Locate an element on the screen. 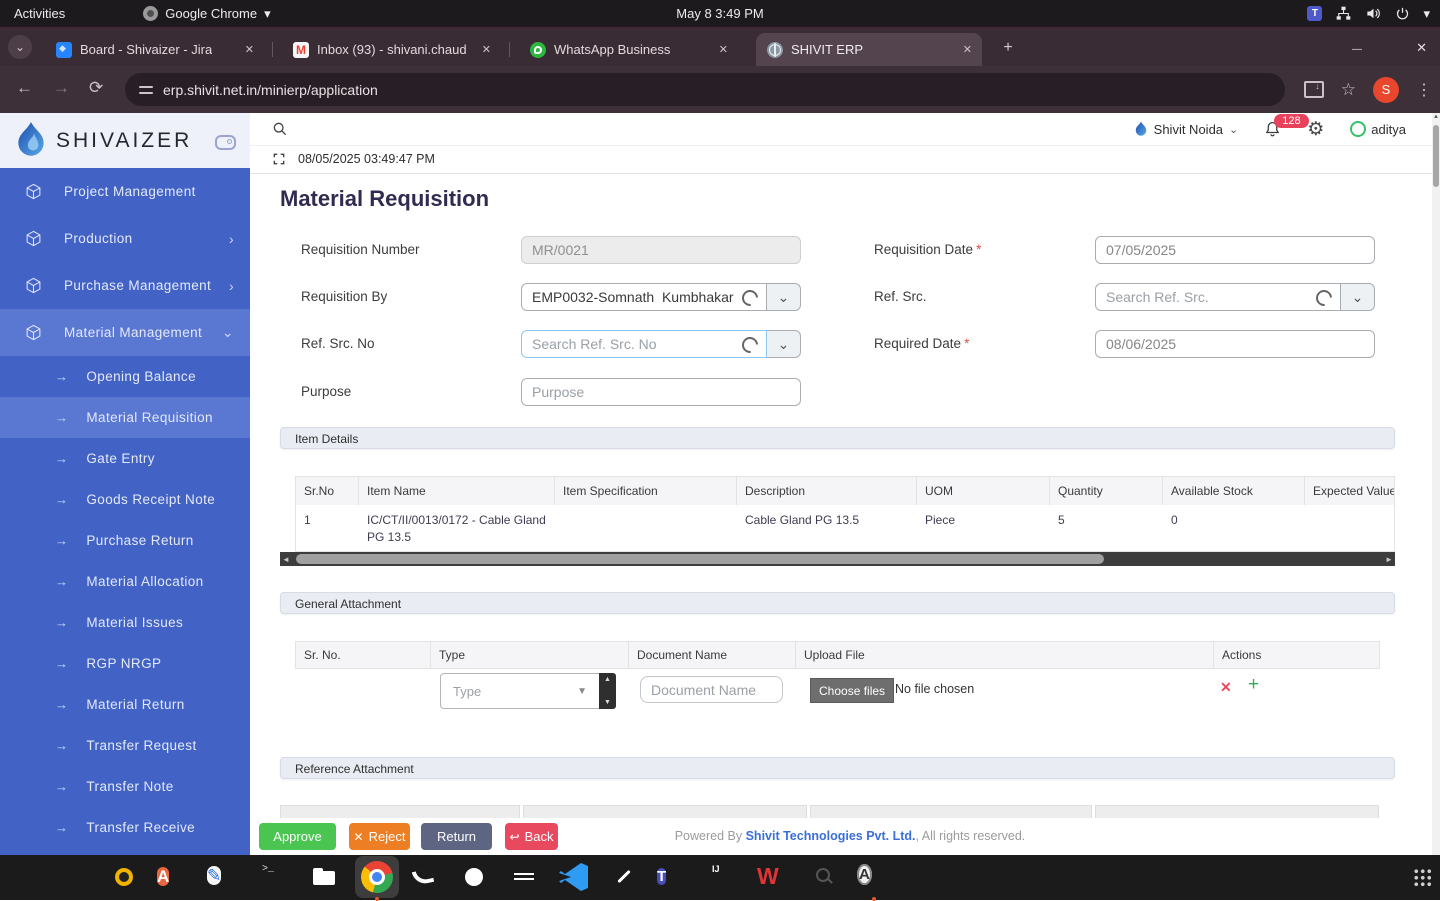 The height and width of the screenshot is (901, 1440). add-row-icon is located at coordinates (1253, 685).